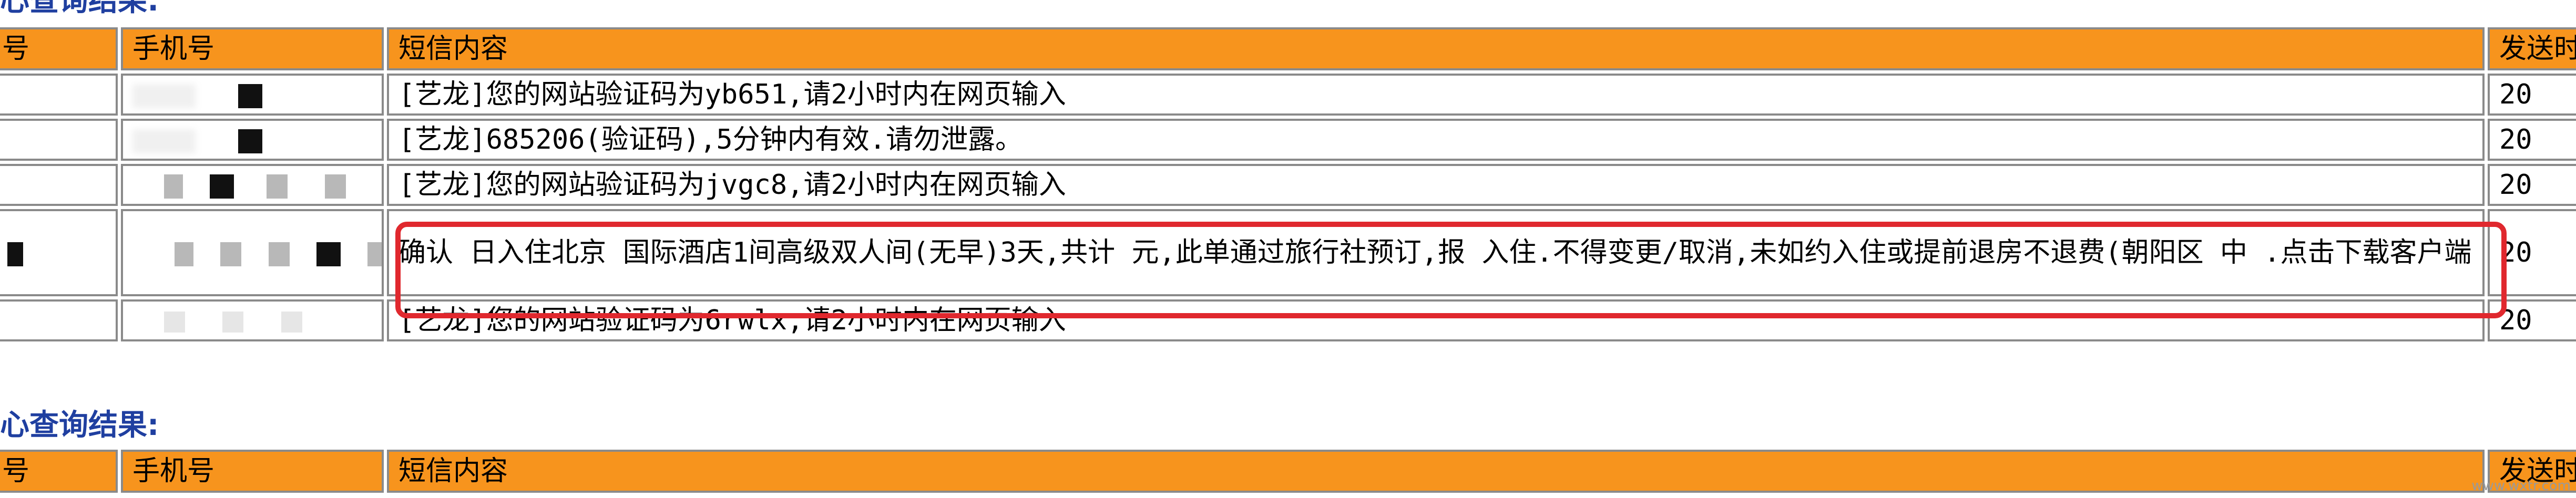 Image resolution: width=2576 pixels, height=498 pixels. Describe the element at coordinates (2532, 48) in the screenshot. I see `header-send-time: 发送时` at that location.